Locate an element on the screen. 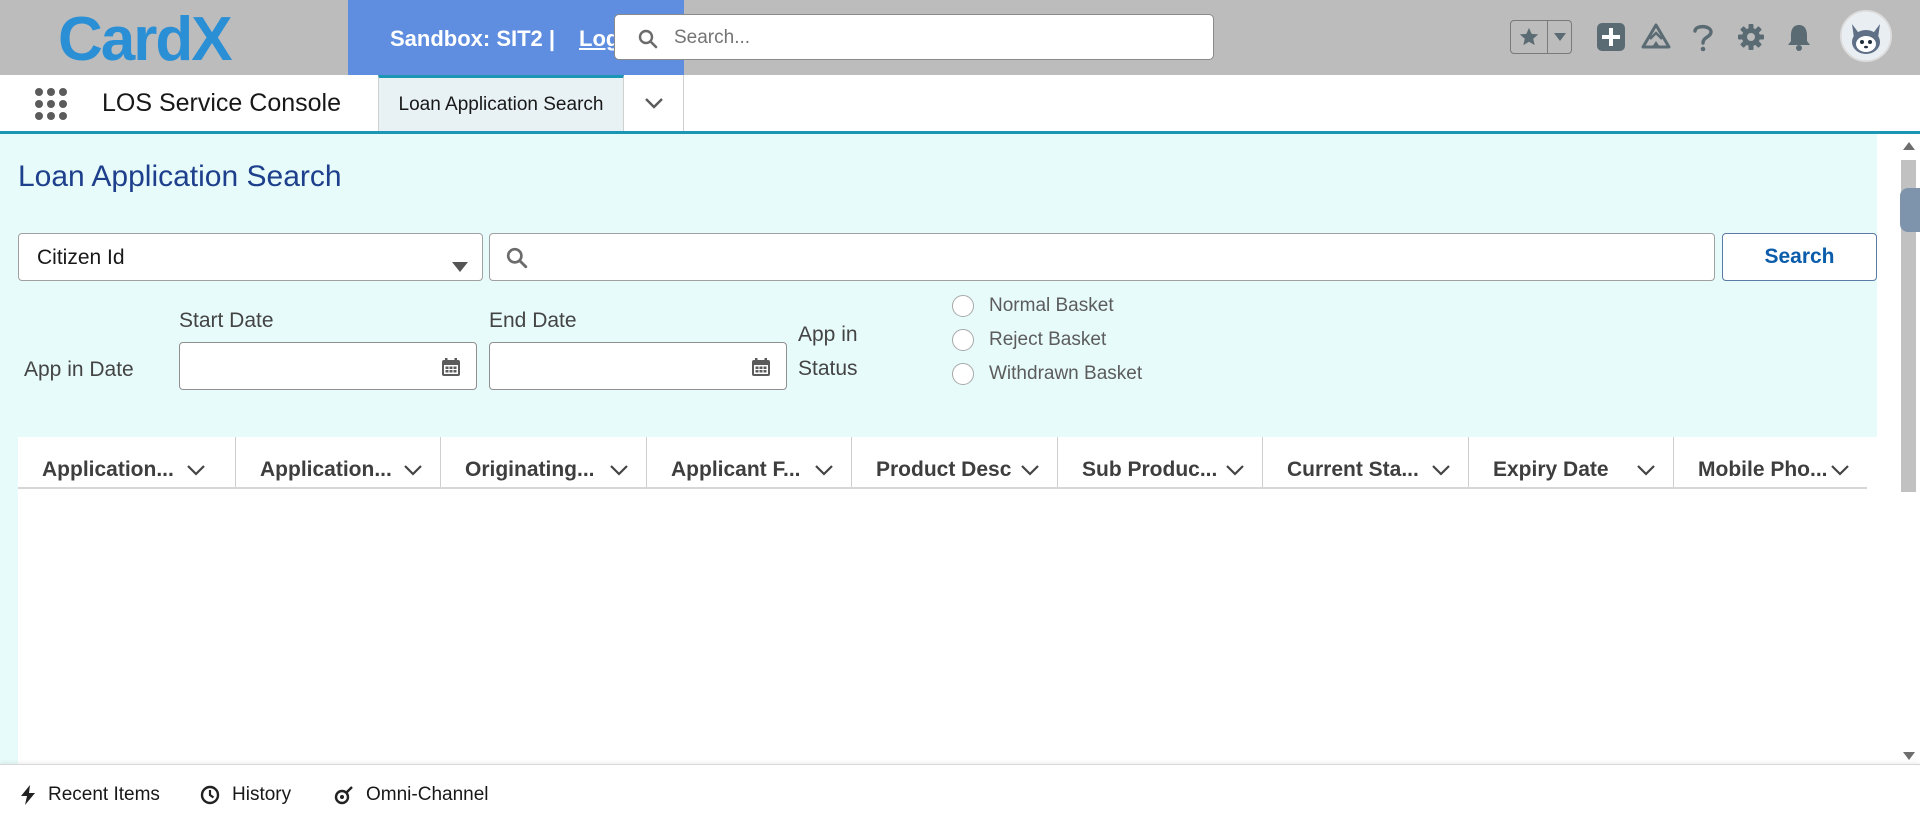 The height and width of the screenshot is (826, 1920). utility-label: History is located at coordinates (262, 794).